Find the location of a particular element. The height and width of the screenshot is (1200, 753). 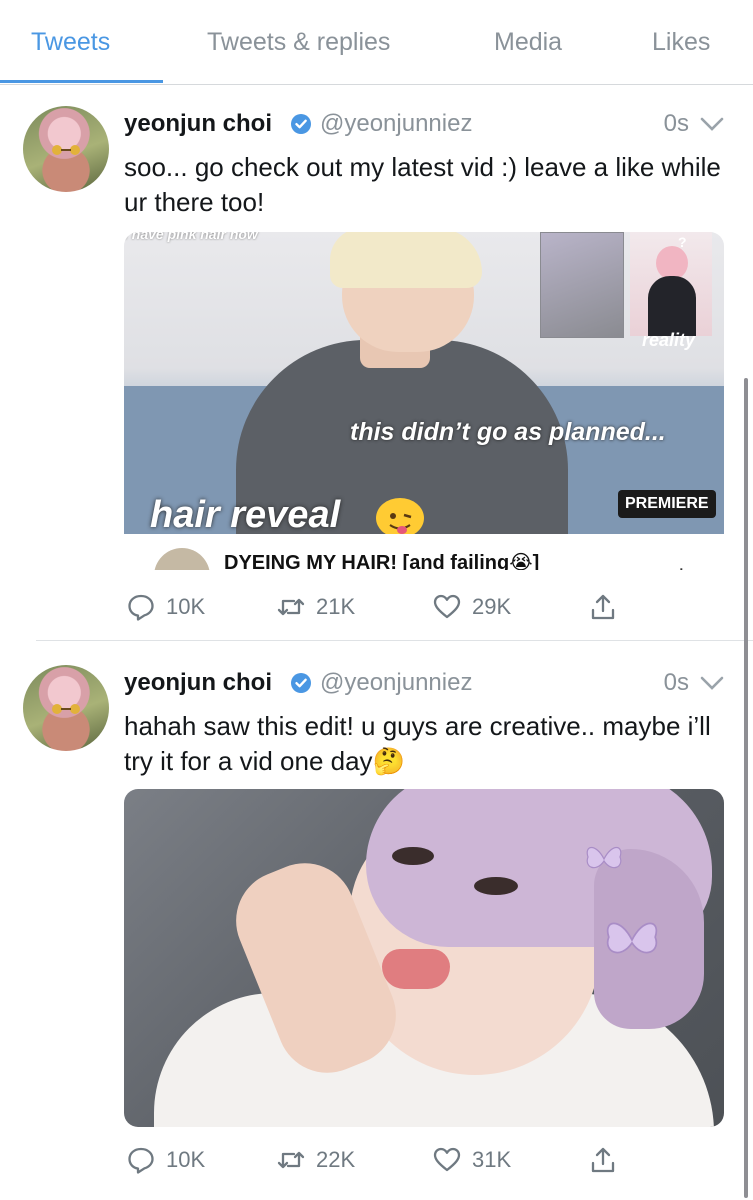

scrollbar is located at coordinates (746, 788).